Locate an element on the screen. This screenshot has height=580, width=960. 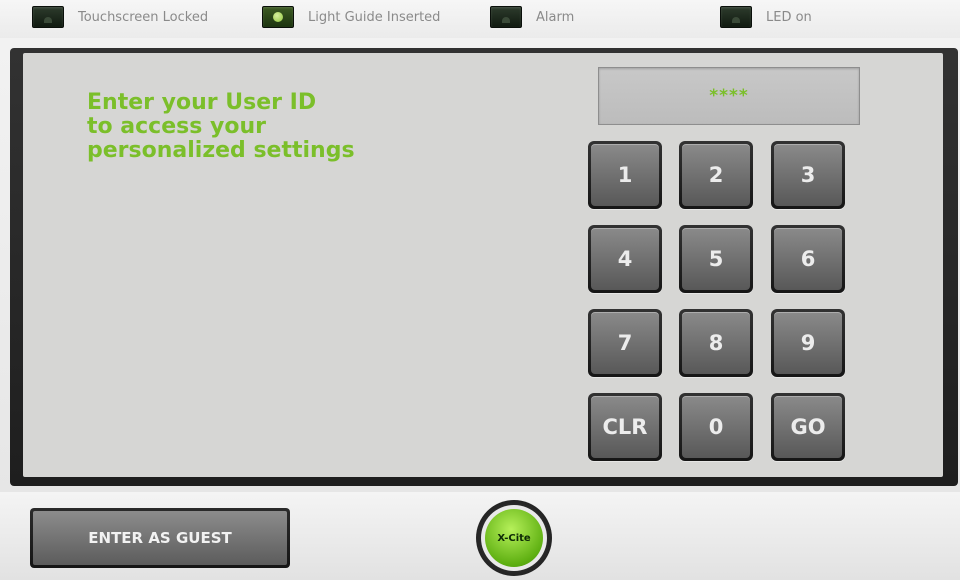
key-7: 7 is located at coordinates (625, 343).